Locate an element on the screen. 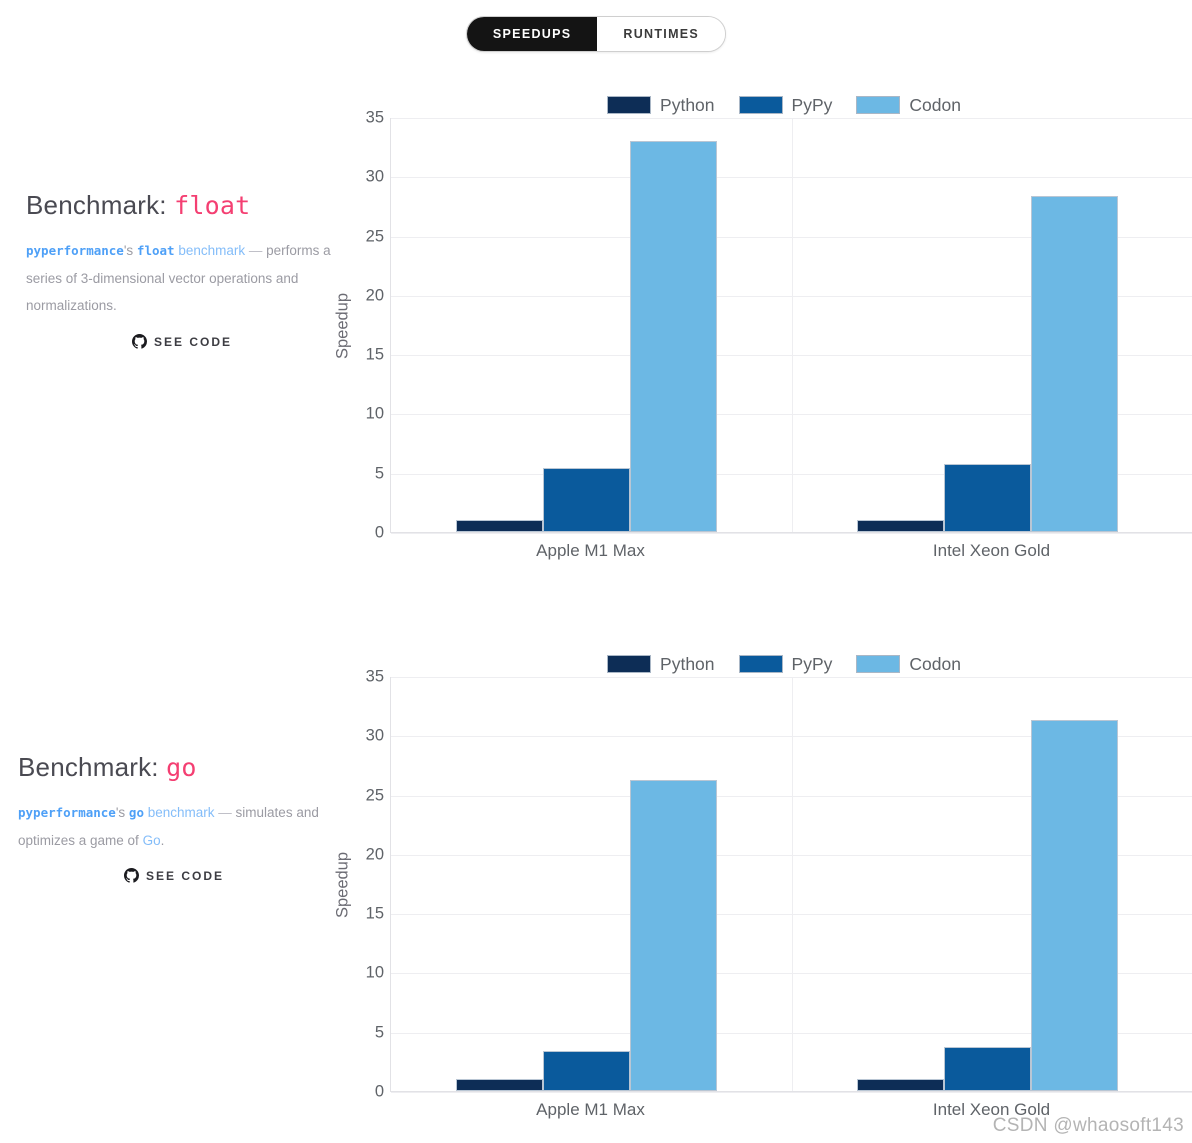 Image resolution: width=1192 pixels, height=1143 pixels. view-mode-toggle-container: SPEEDUPS RUNTIMES is located at coordinates (596, 34).